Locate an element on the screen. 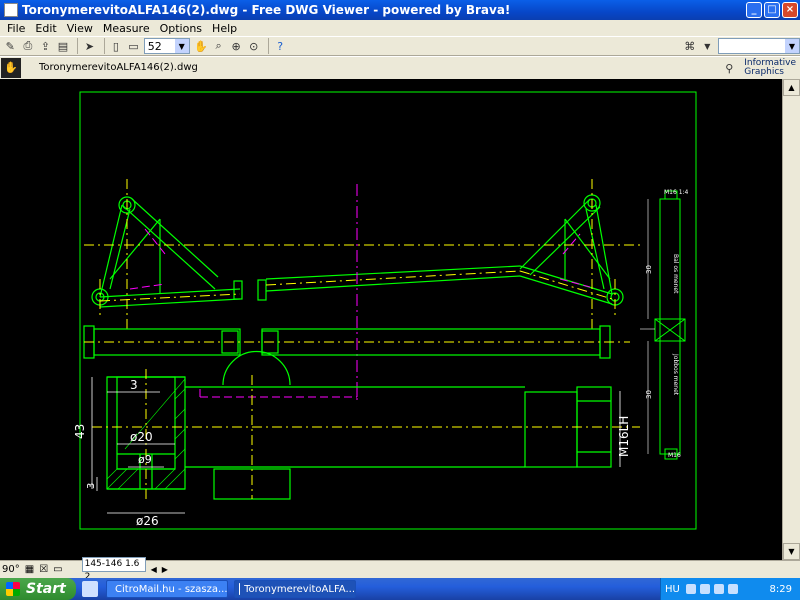 This screenshot has width=800, height=600. next-layout-icon: ▶ is located at coordinates (165, 569).